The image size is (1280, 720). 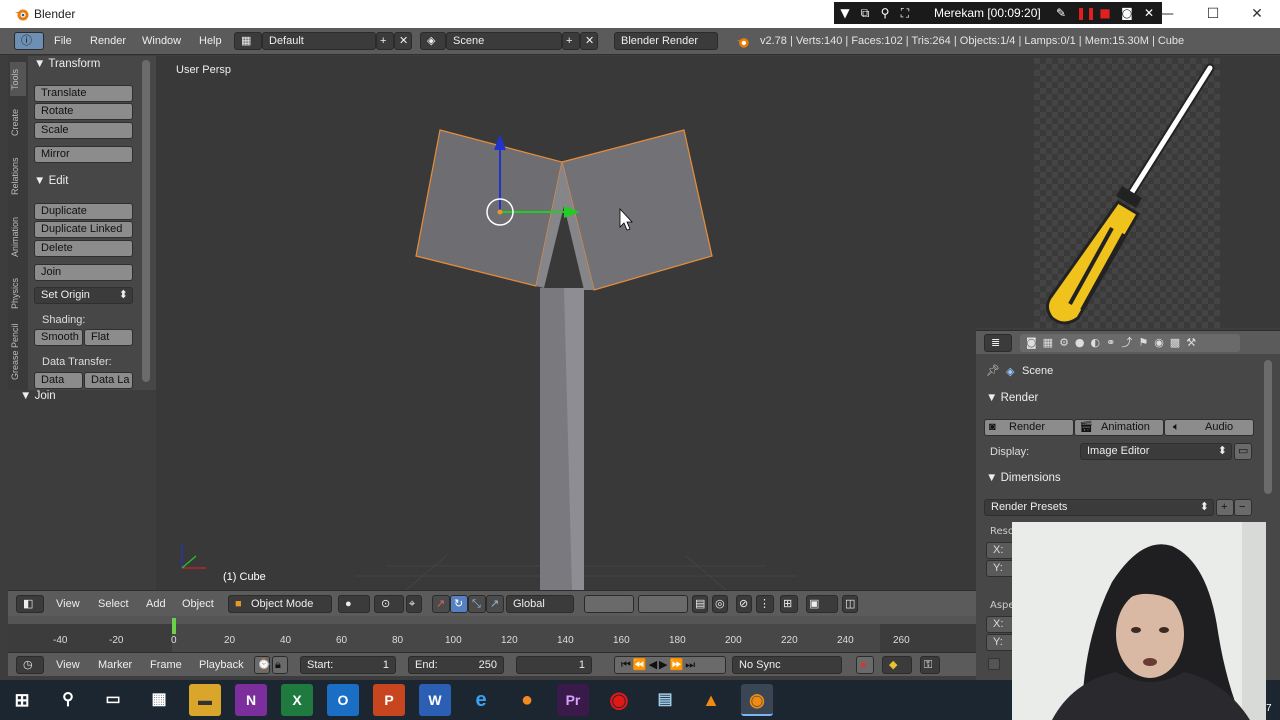 I want to click on edit-panel-header: ▼ Edit, so click(x=51, y=184).